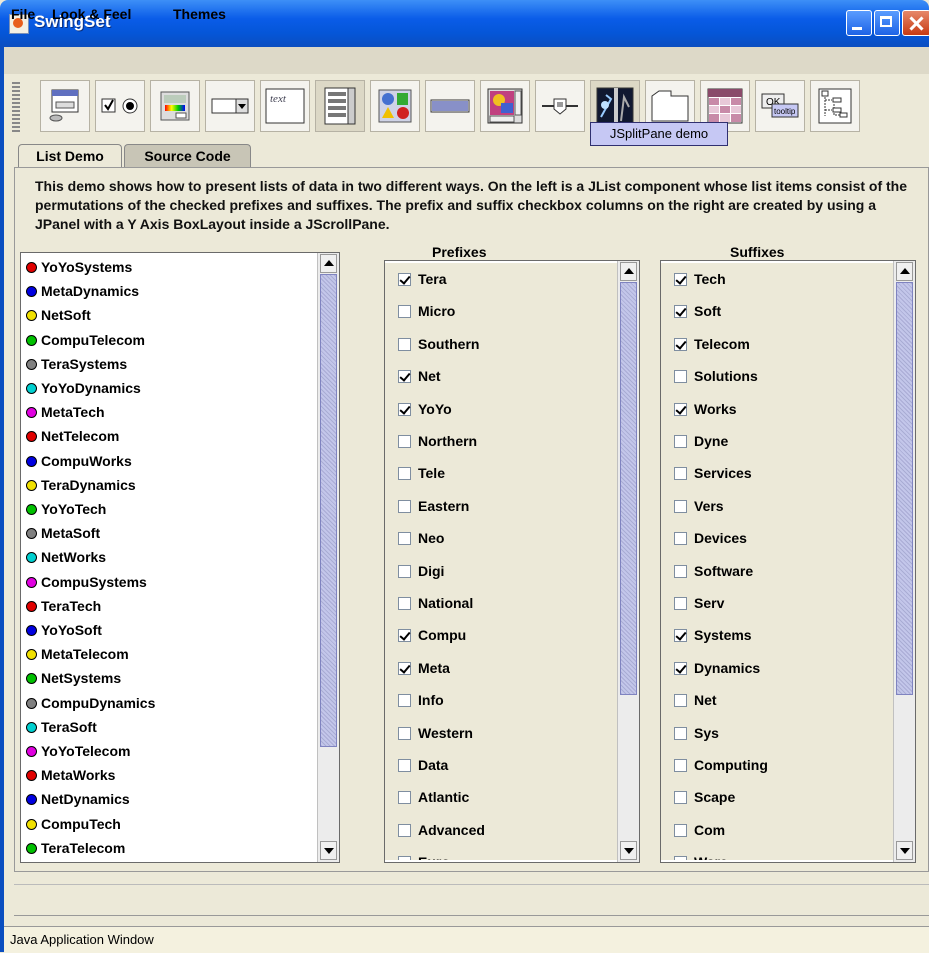 Image resolution: width=929 pixels, height=953 pixels. What do you see at coordinates (88, 703) in the screenshot?
I see `list-item: CompuDynamics` at bounding box center [88, 703].